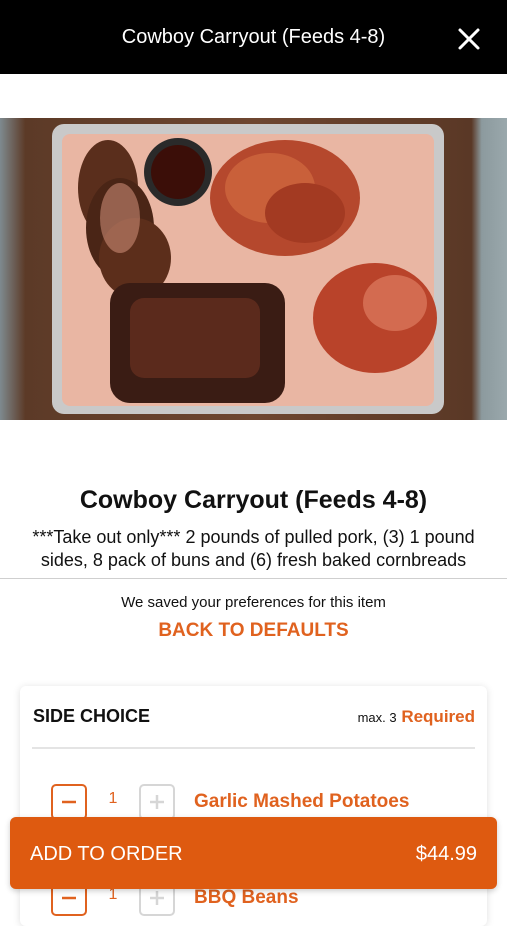 This screenshot has width=507, height=926. I want to click on option-name: Garlic Mashed Potatoes, so click(302, 801).